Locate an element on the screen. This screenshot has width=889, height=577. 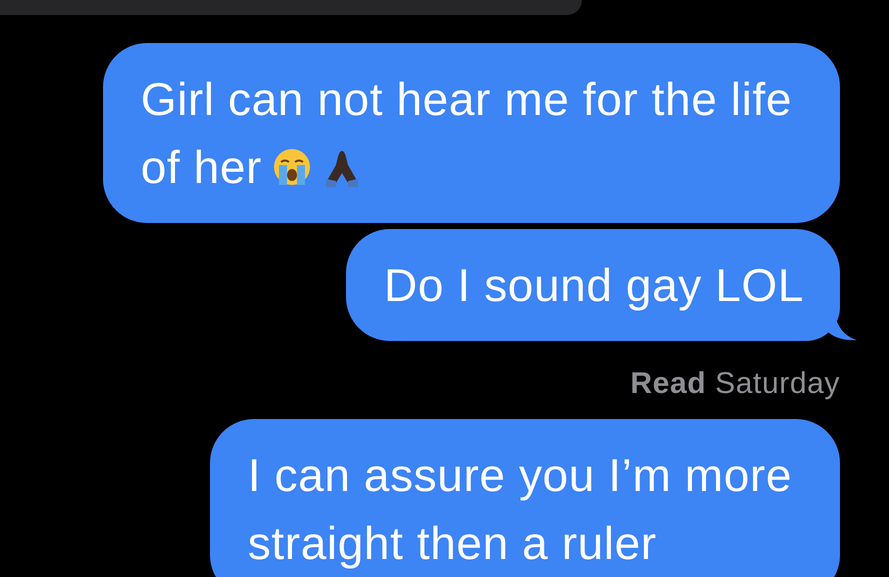
message-text: straight then a ruler is located at coordinates (452, 543).